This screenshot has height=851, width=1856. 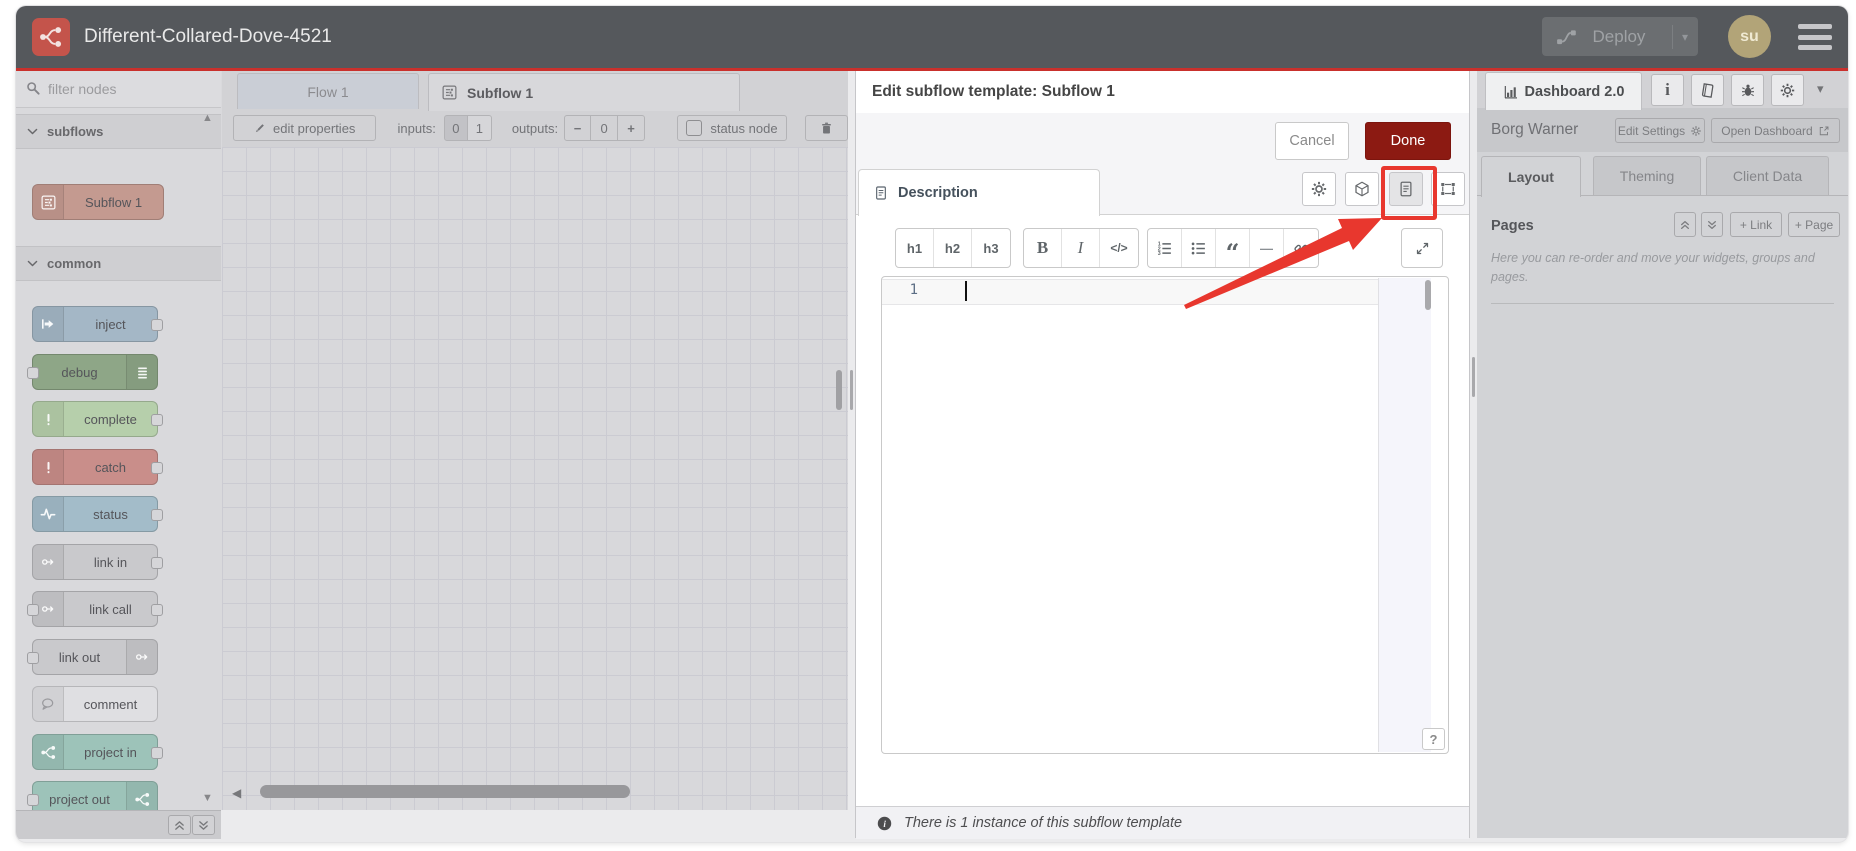 What do you see at coordinates (304, 128) in the screenshot?
I see `edit-properties-button: edit properties` at bounding box center [304, 128].